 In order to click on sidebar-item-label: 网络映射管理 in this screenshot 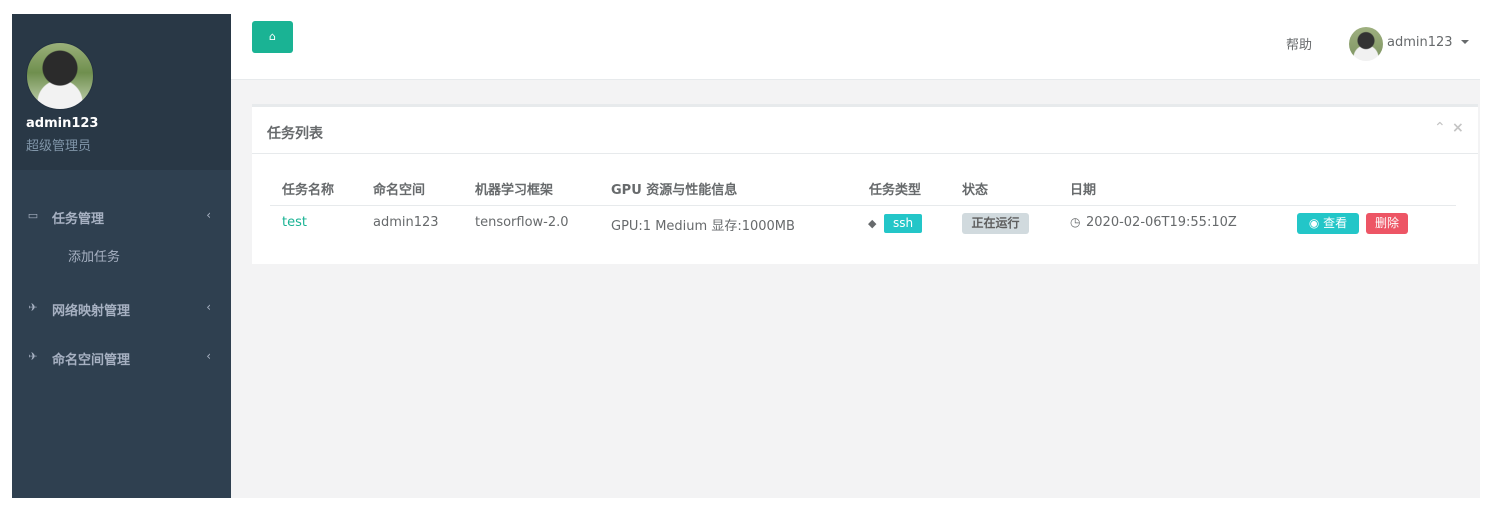, I will do `click(91, 311)`.